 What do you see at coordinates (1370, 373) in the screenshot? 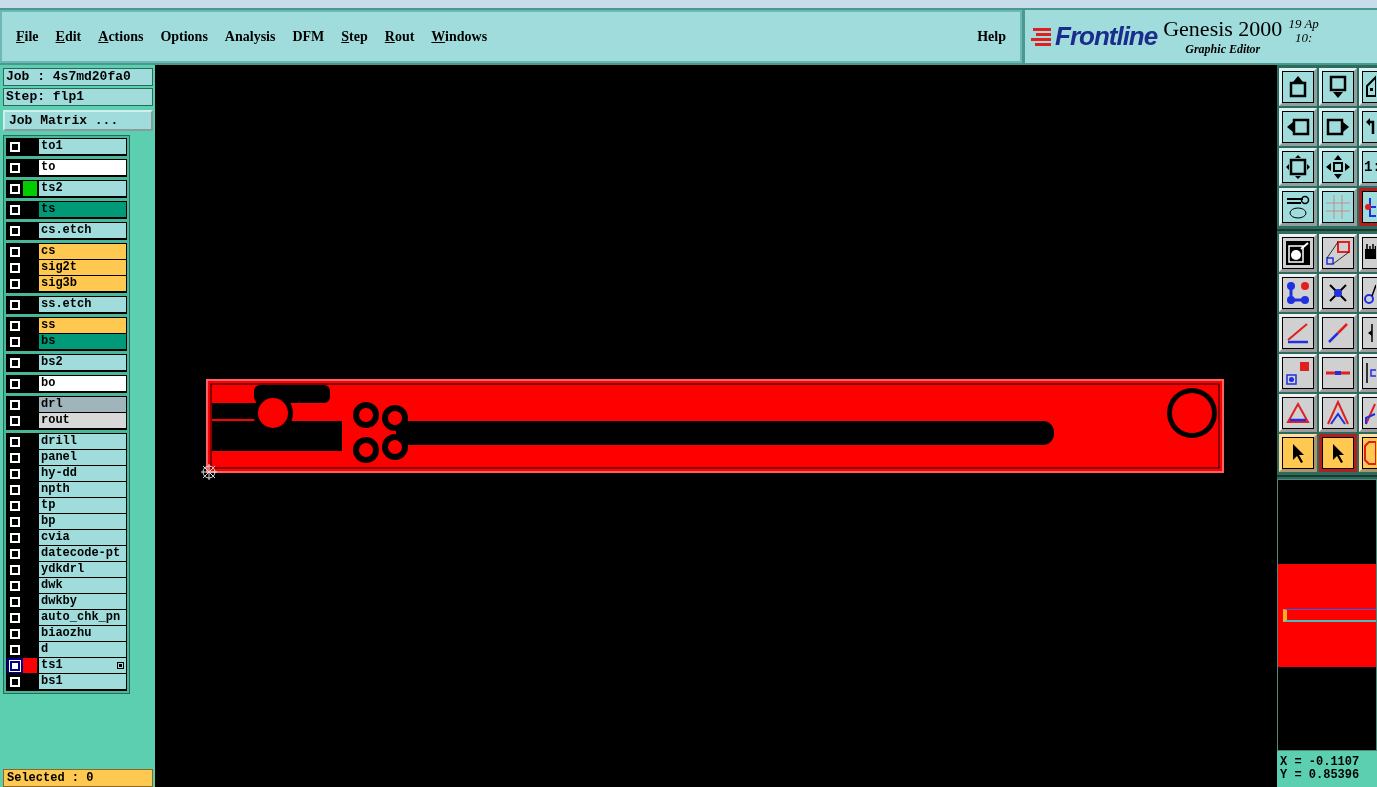
I see `bracket-icon` at bounding box center [1370, 373].